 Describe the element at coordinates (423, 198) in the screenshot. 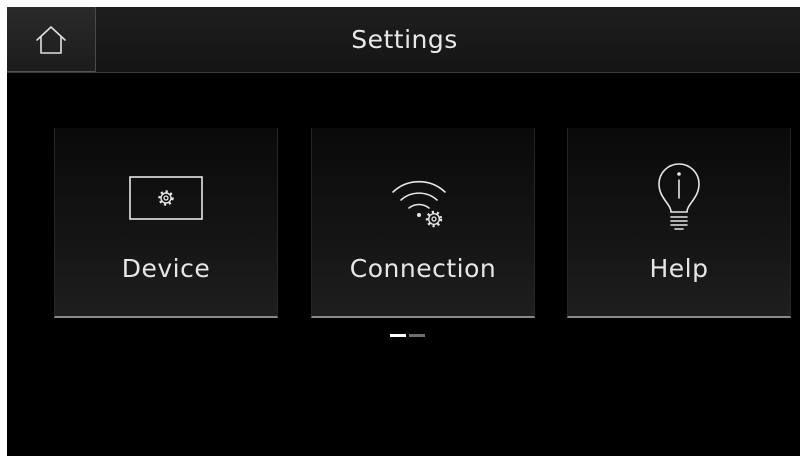

I see `wifi-settings-icon` at that location.